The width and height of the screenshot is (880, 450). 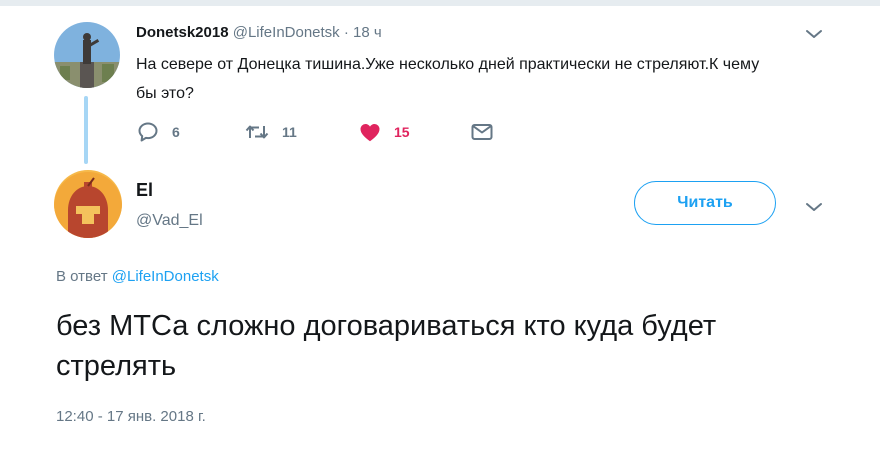 I want to click on like-button: 15, so click(x=384, y=132).